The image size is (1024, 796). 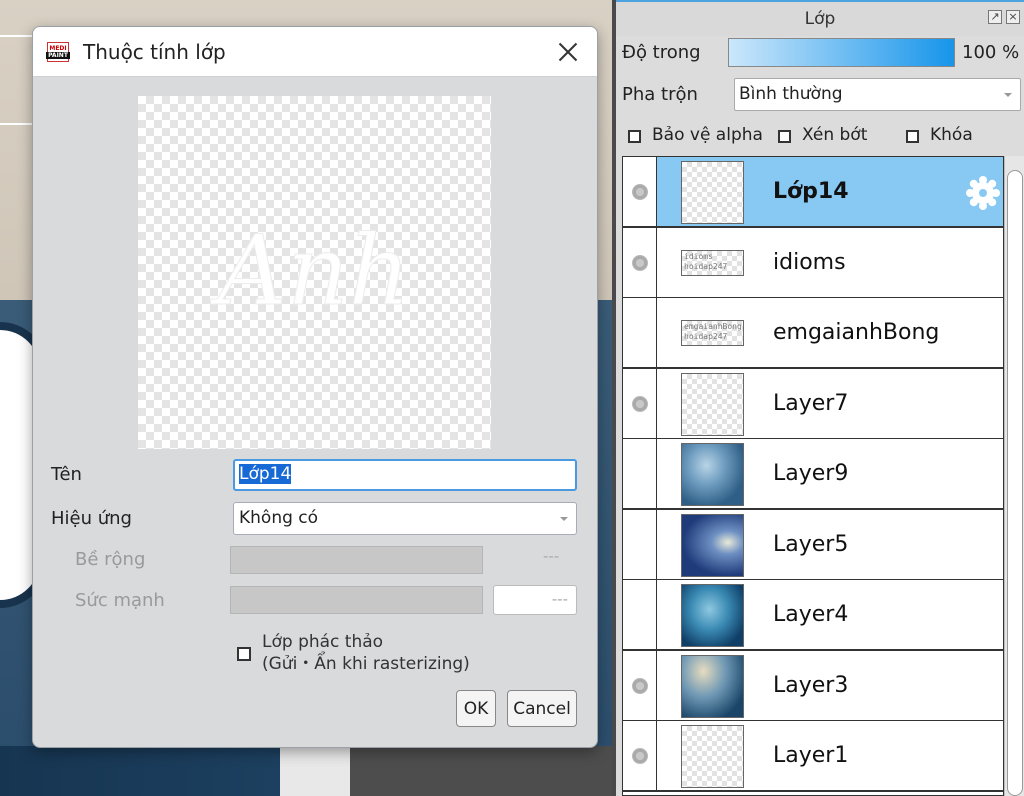 I want to click on draft-layer-checkbox, so click(x=244, y=654).